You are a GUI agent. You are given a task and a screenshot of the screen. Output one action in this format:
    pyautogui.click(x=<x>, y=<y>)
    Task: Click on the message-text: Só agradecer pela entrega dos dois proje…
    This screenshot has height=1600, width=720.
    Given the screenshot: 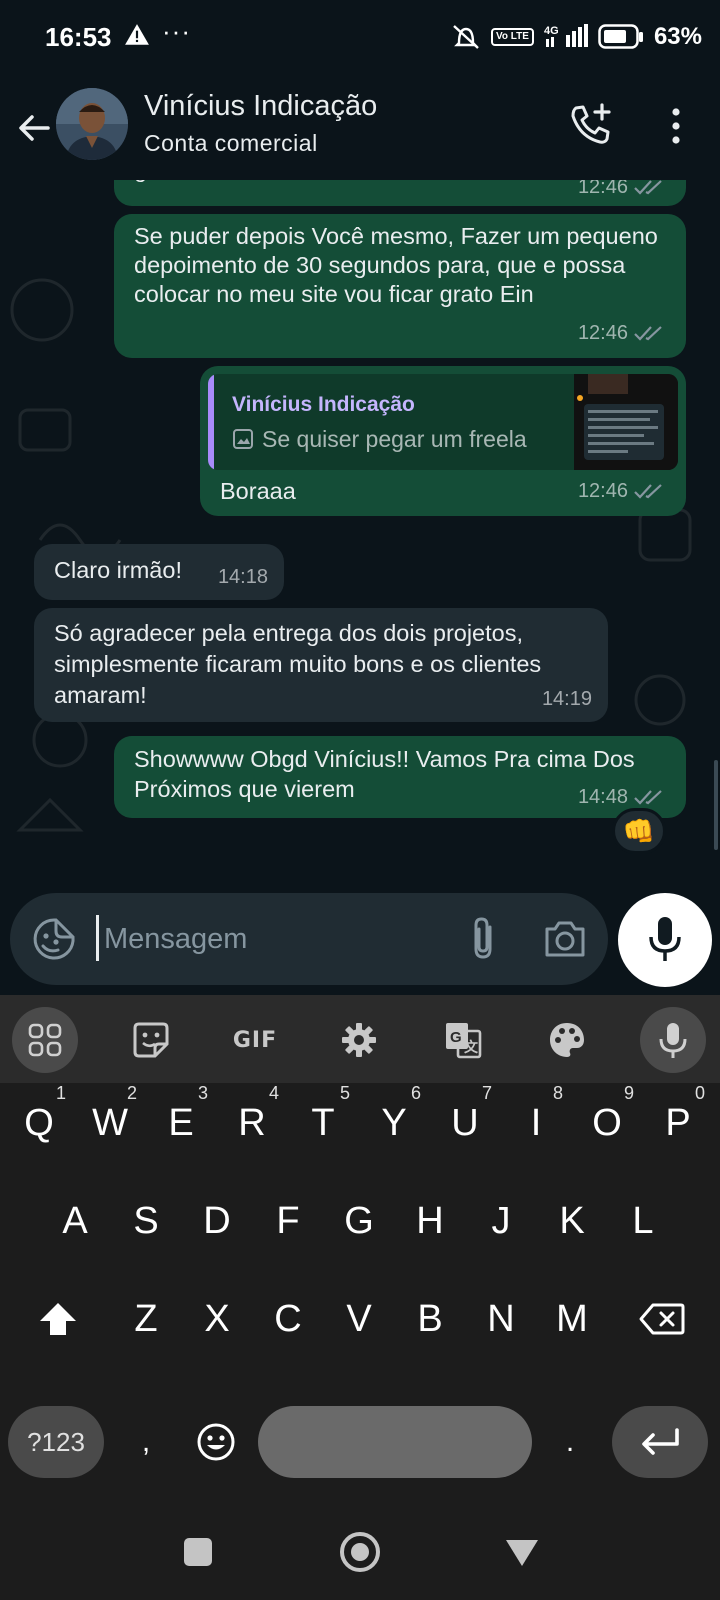 What is the action you would take?
    pyautogui.click(x=298, y=664)
    